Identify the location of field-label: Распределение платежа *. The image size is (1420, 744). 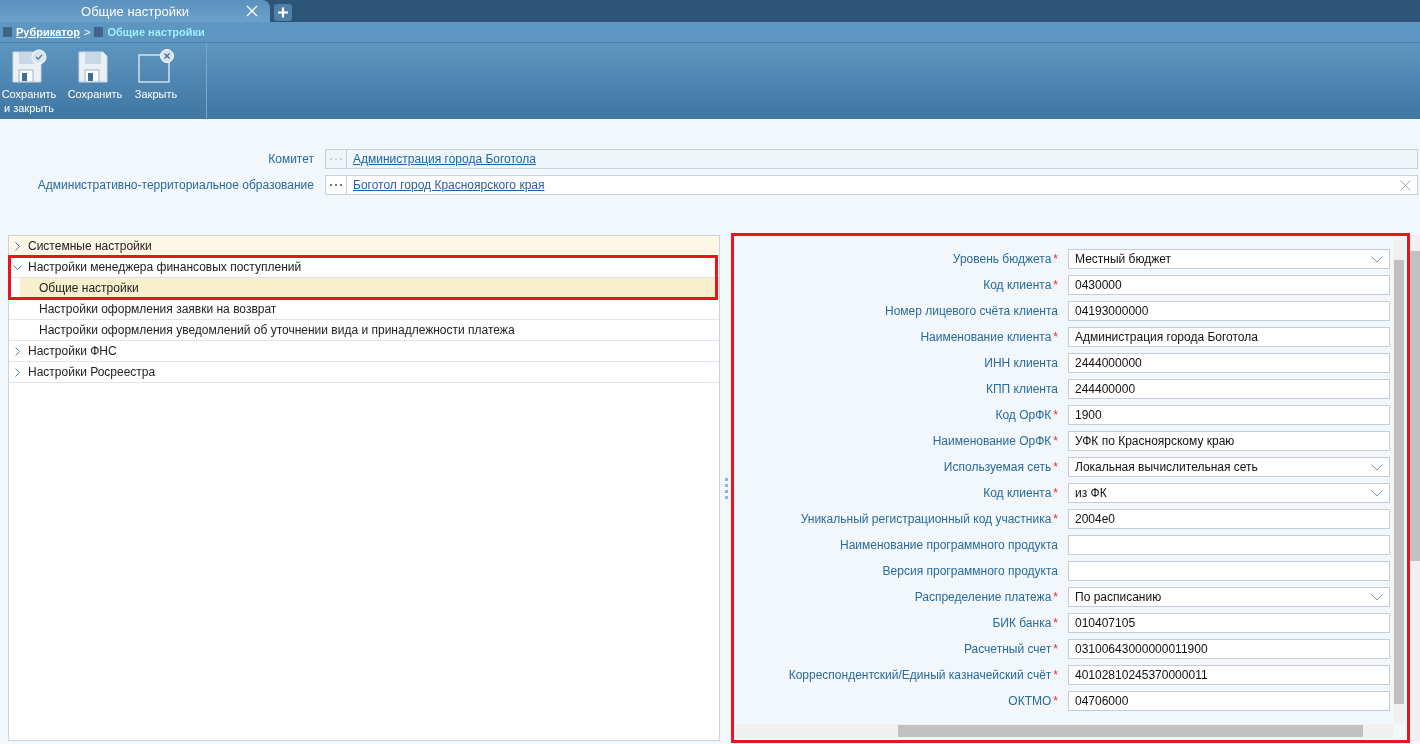
(986, 597).